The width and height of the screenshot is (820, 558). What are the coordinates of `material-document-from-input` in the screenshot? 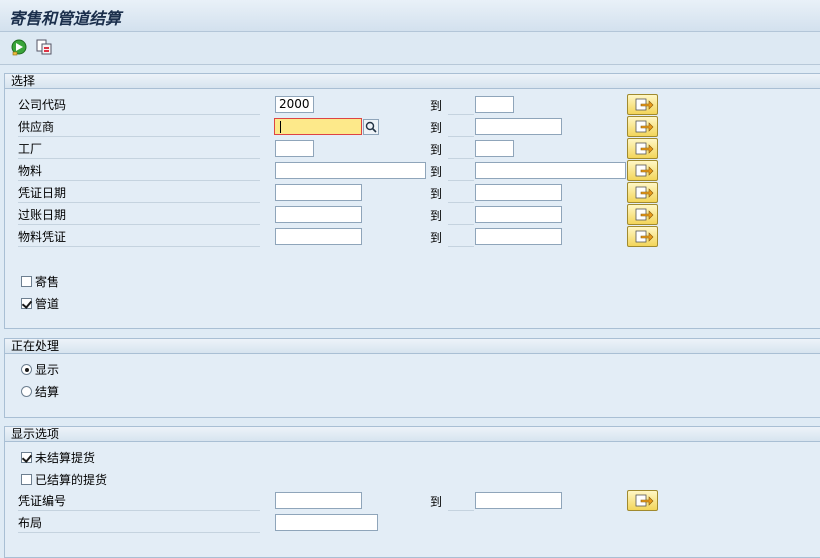 It's located at (318, 236).